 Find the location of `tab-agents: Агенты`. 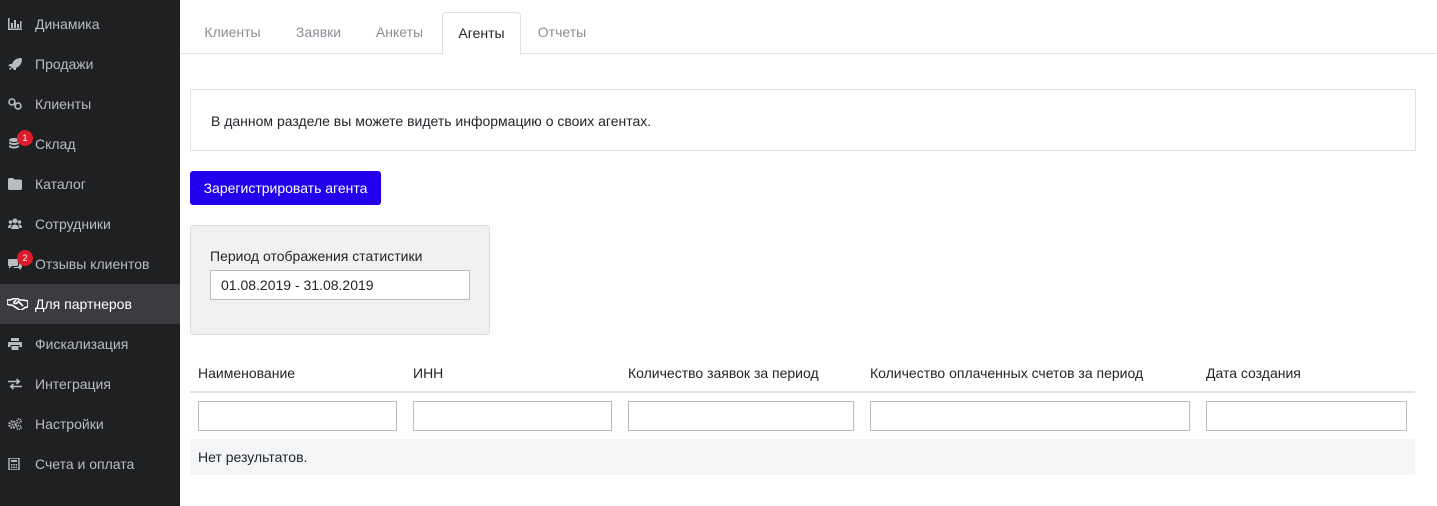

tab-agents: Агенты is located at coordinates (481, 33).